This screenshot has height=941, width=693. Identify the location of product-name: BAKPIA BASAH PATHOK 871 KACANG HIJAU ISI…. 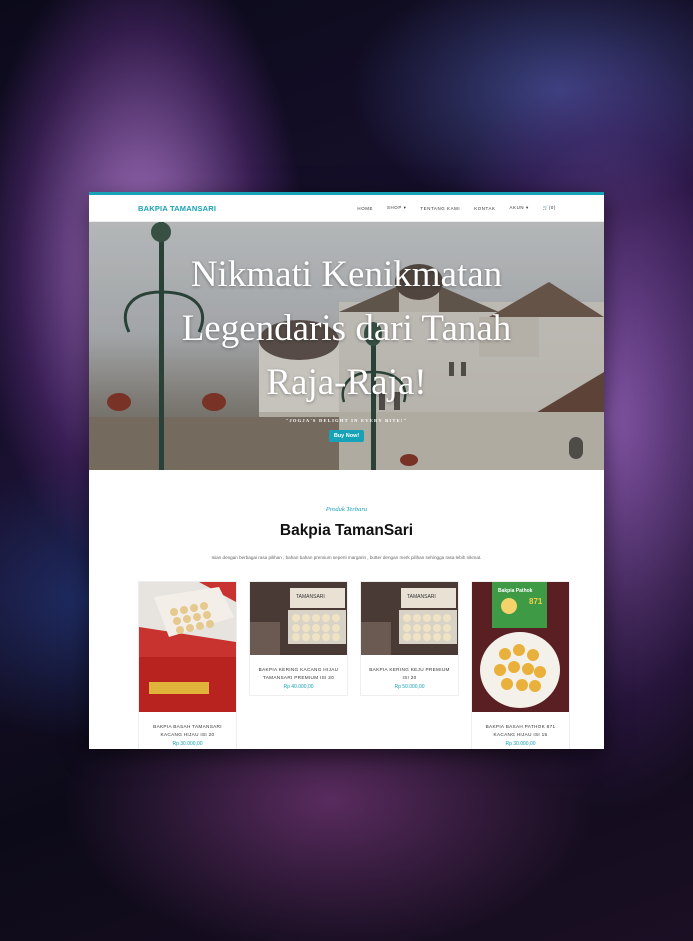
(520, 727).